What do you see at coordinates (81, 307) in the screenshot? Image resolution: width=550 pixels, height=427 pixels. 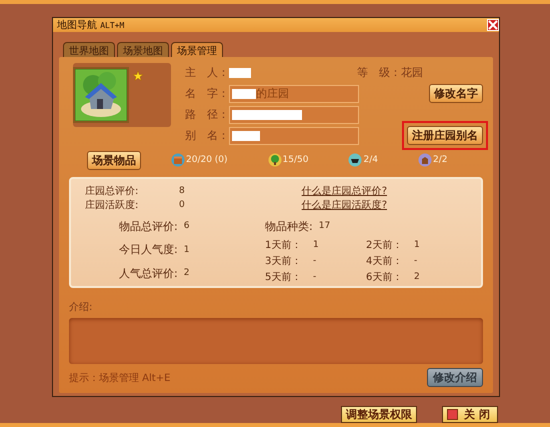 I see `intro-label: 介绍:` at bounding box center [81, 307].